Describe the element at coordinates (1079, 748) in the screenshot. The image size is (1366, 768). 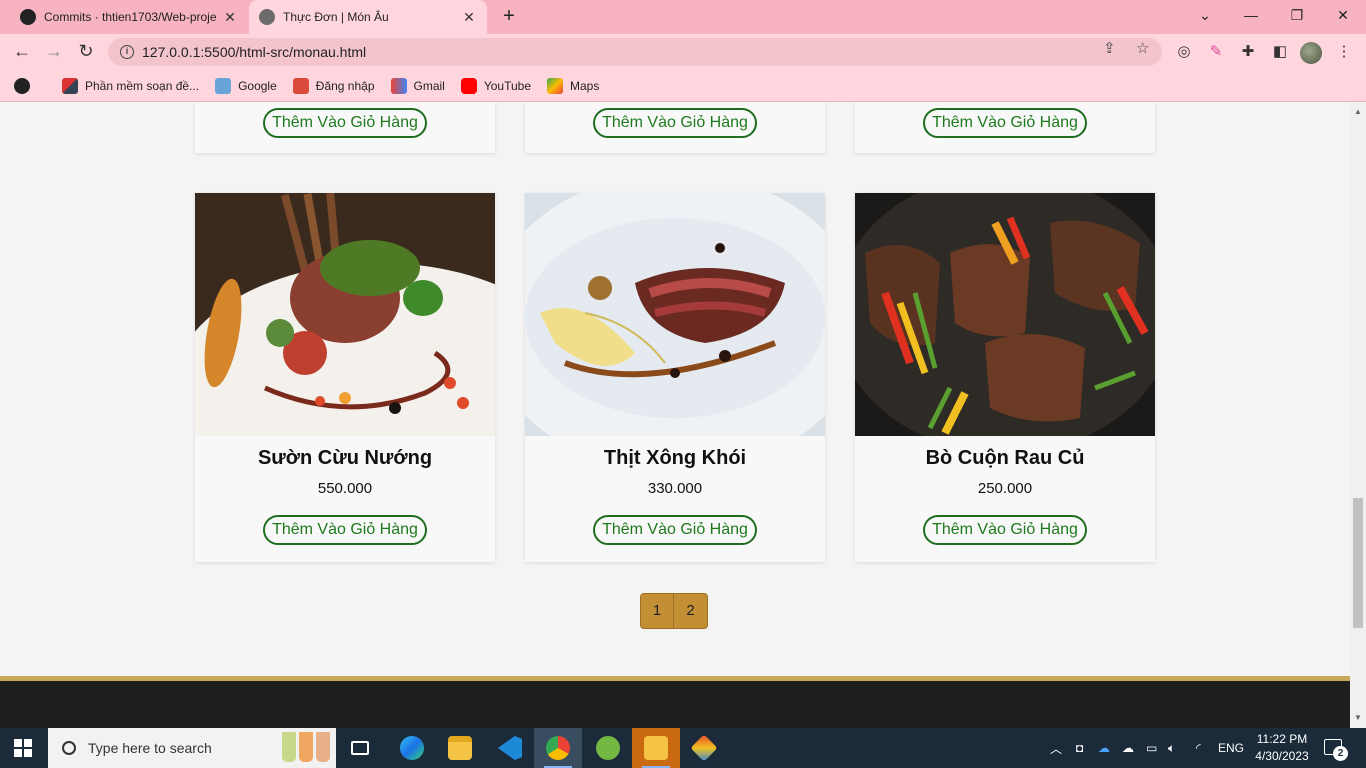
I see `meet-now-icon: ◘` at that location.